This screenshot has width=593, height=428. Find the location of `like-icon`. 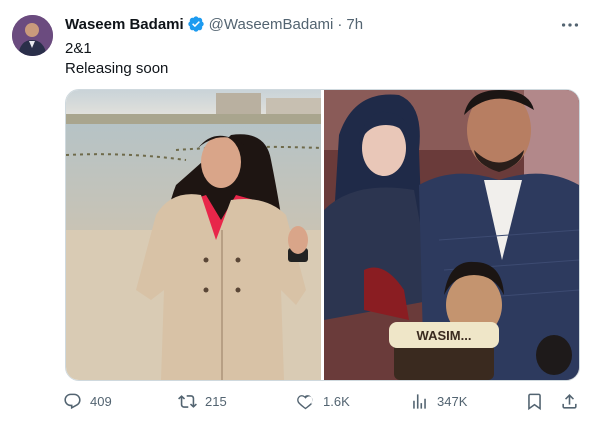

like-icon is located at coordinates (305, 401).